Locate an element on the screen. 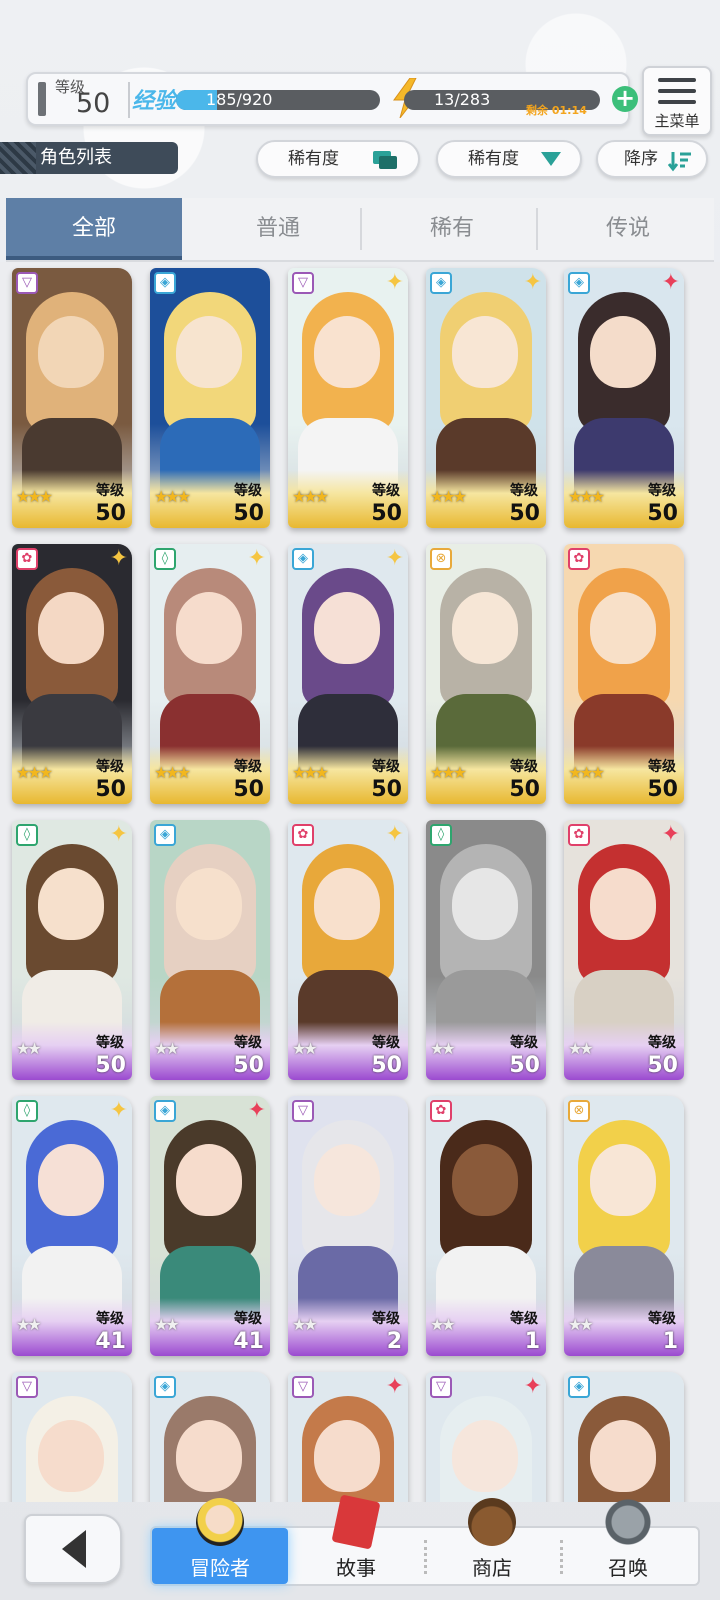  character-card: ✿ ✦ ★★★ 等级 50 is located at coordinates (72, 674).